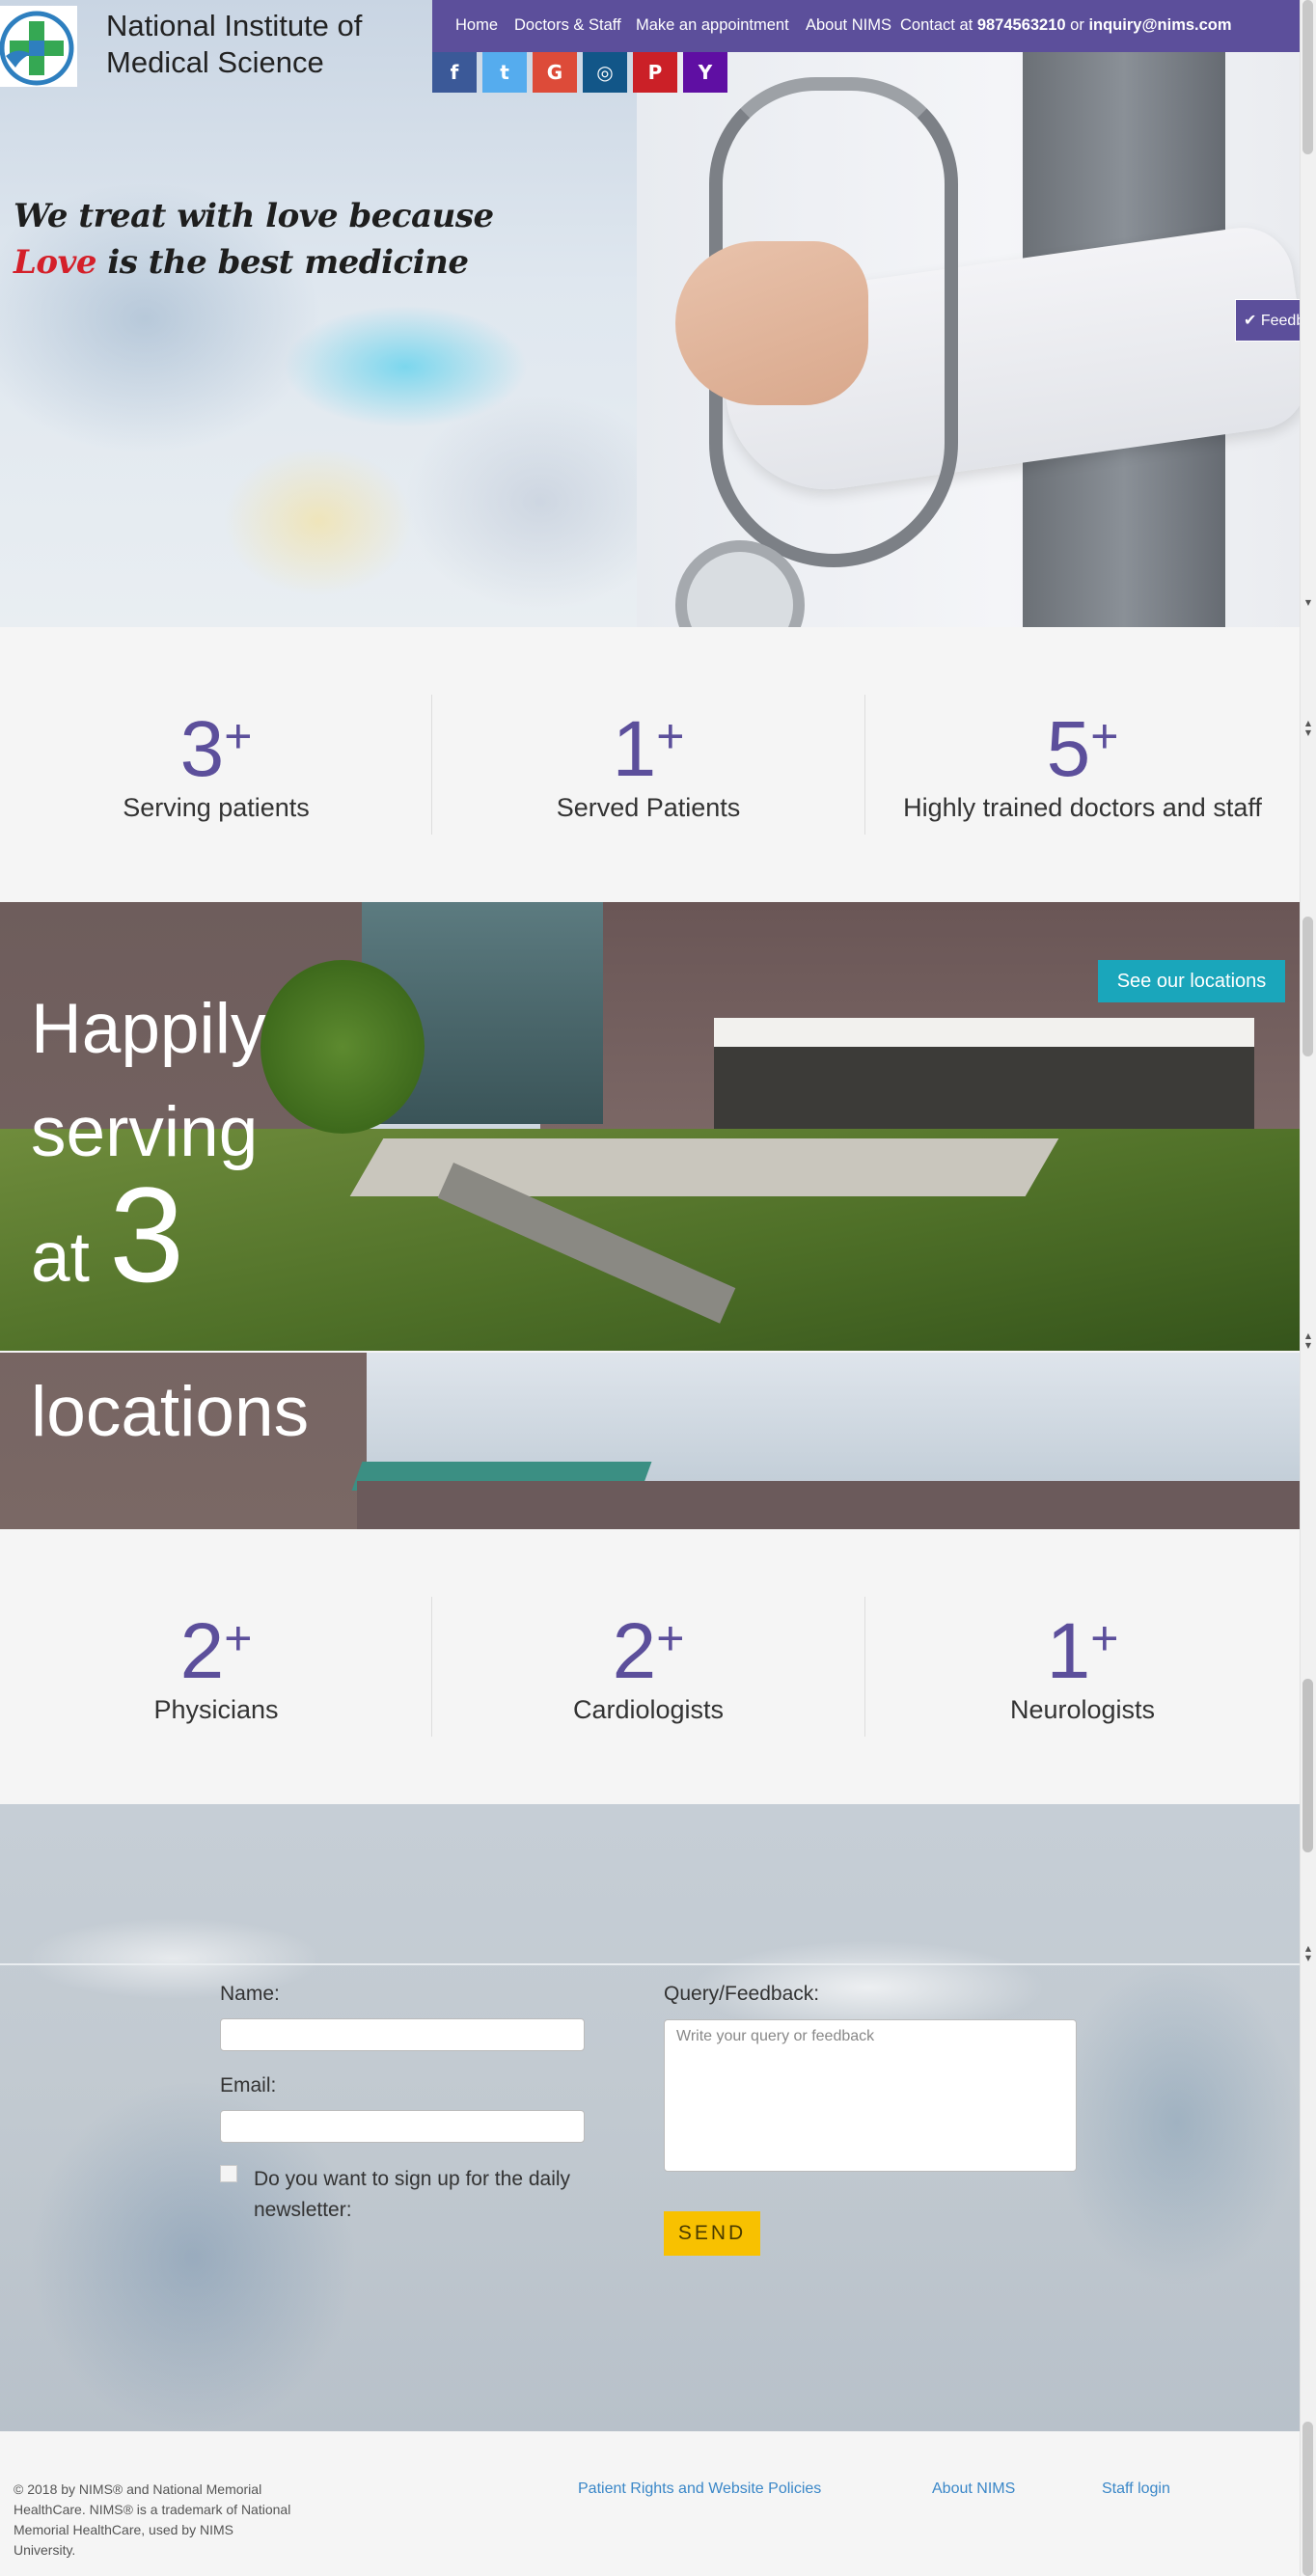 This screenshot has height=2576, width=1316. I want to click on tagline-line1: We treat with love because, so click(254, 216).